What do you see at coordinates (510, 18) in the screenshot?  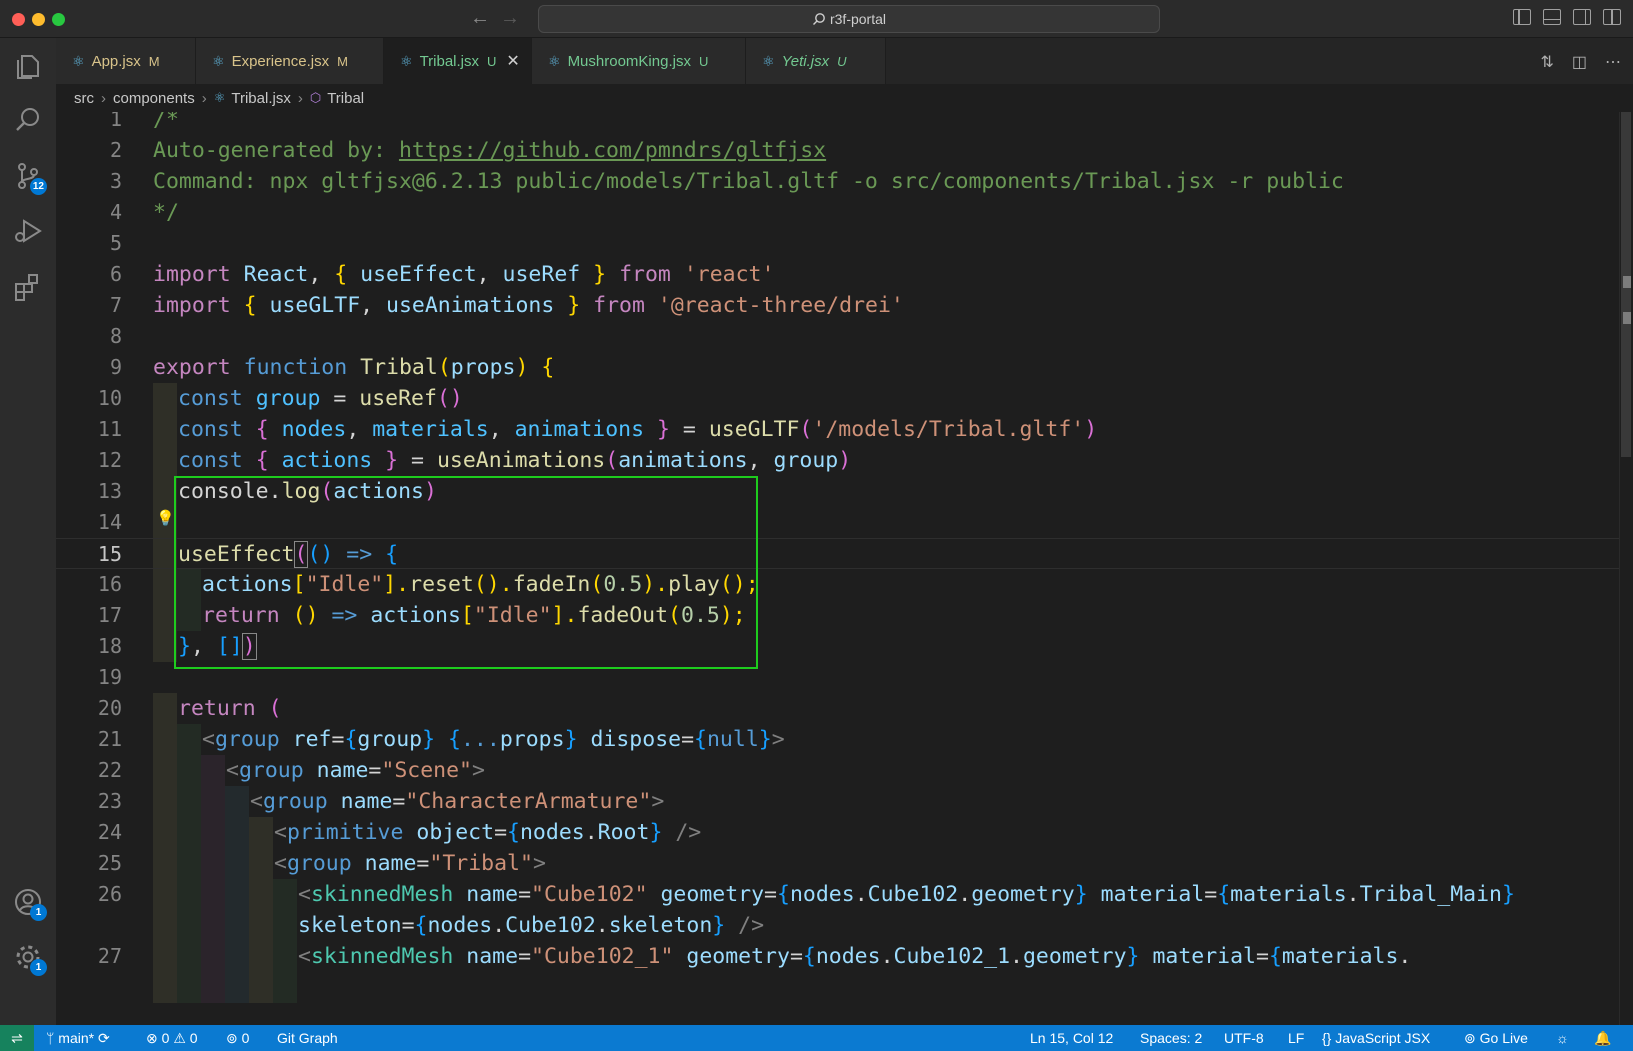 I see `forward-arrow-icon: →` at bounding box center [510, 18].